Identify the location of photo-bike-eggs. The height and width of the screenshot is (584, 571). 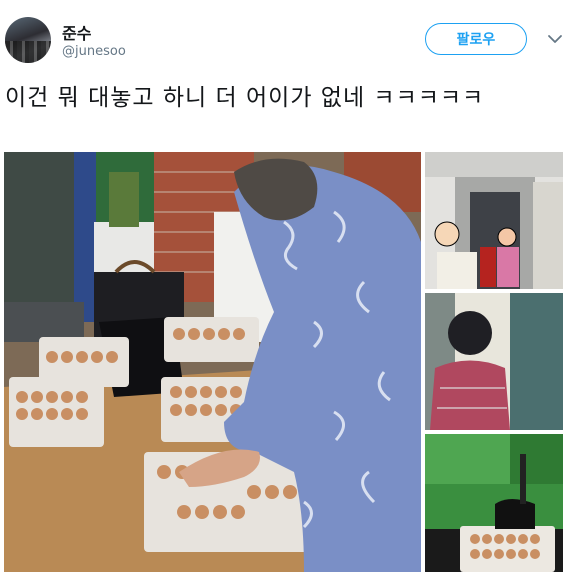
(494, 503).